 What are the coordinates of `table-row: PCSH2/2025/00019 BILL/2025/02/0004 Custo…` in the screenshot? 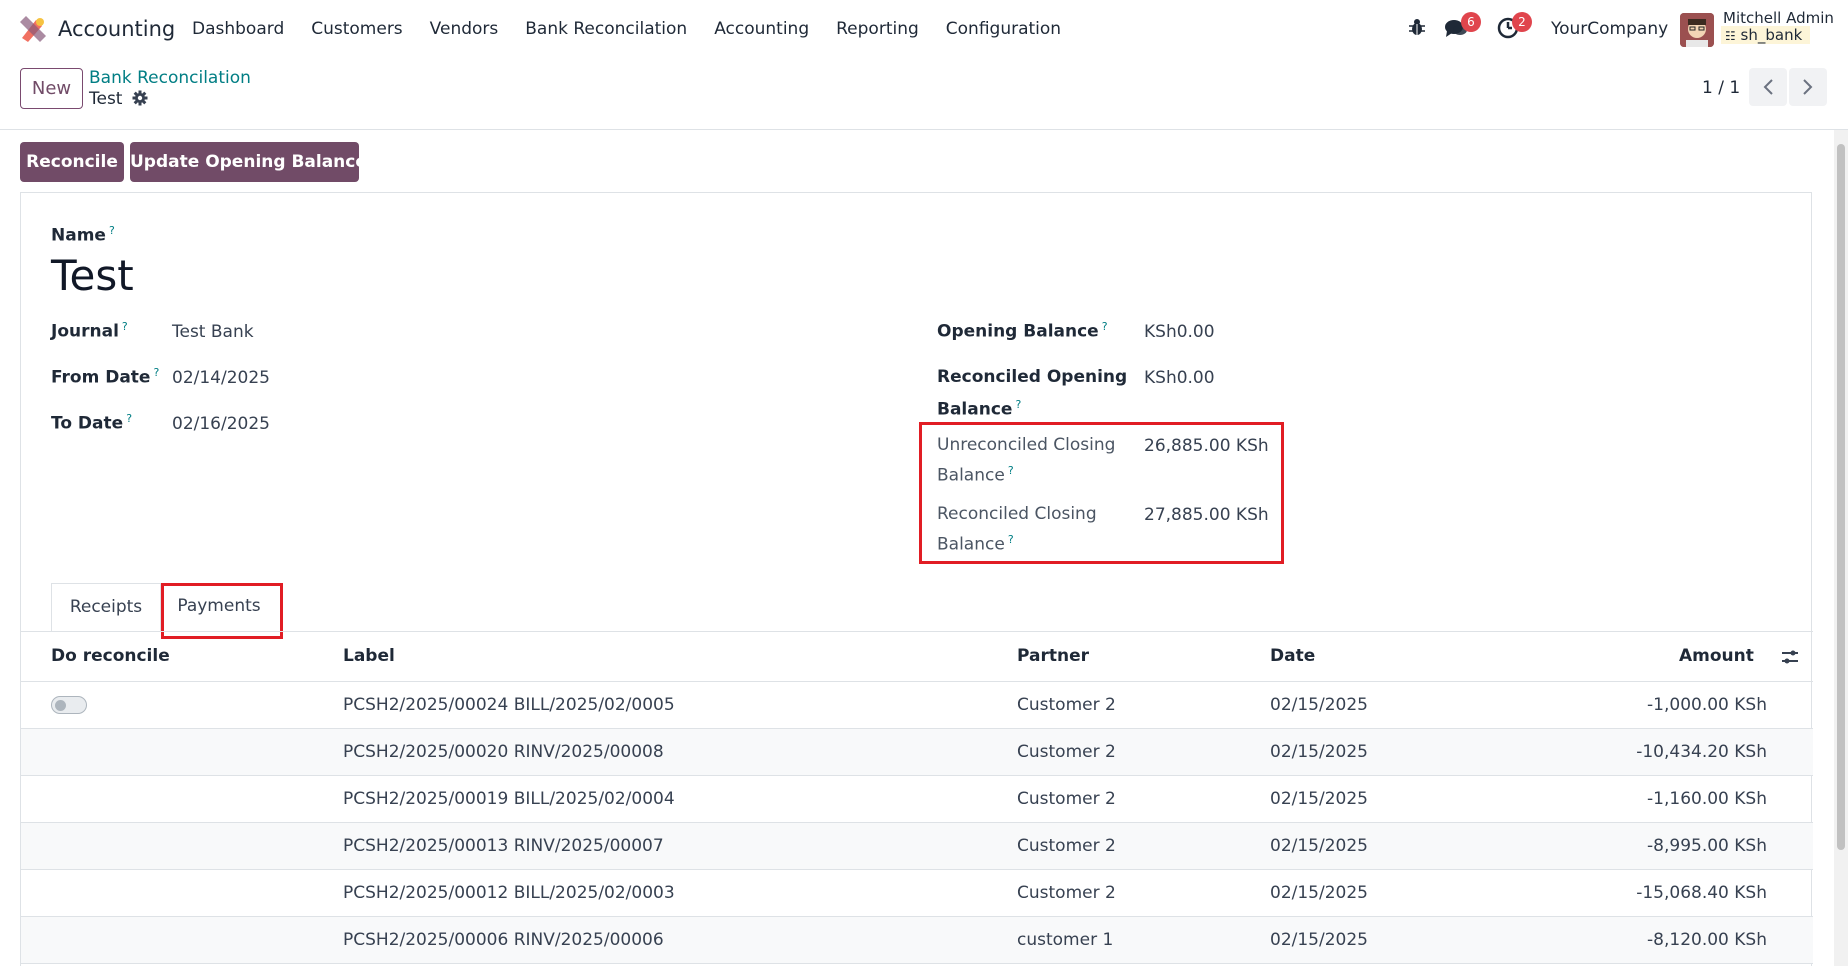 It's located at (917, 799).